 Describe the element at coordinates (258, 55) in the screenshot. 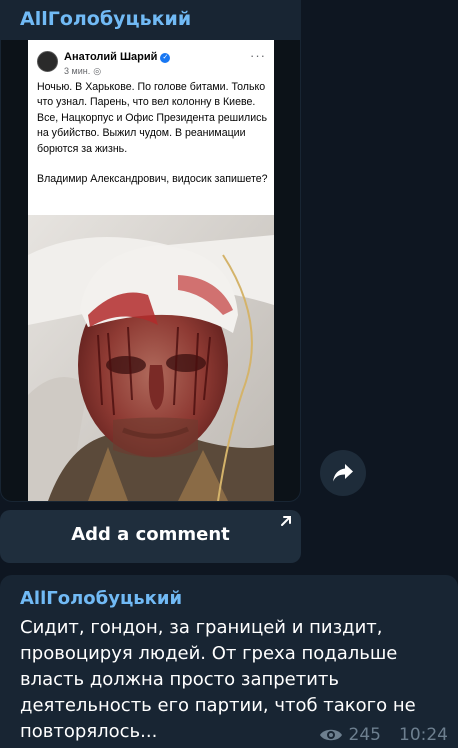

I see `more-options-icon: ···` at that location.